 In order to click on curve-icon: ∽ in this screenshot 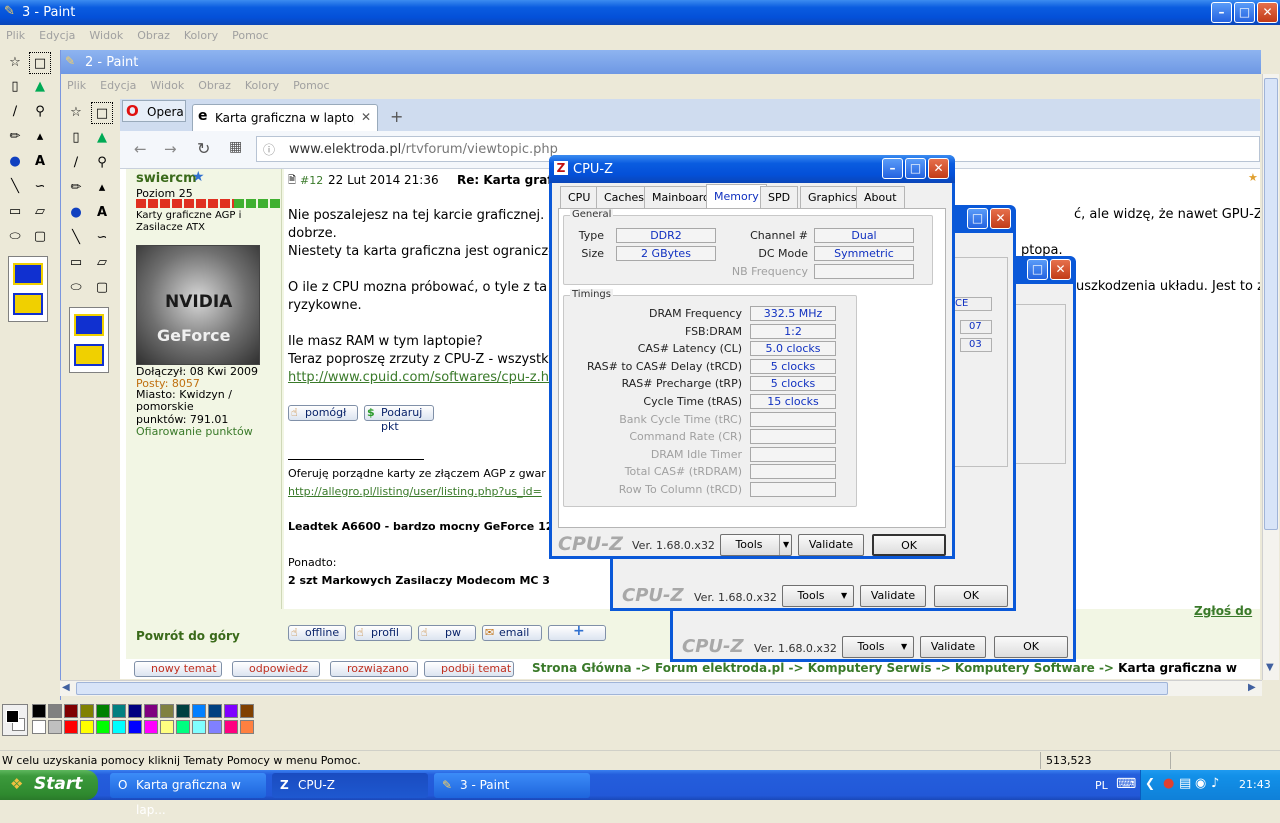, I will do `click(102, 238)`.